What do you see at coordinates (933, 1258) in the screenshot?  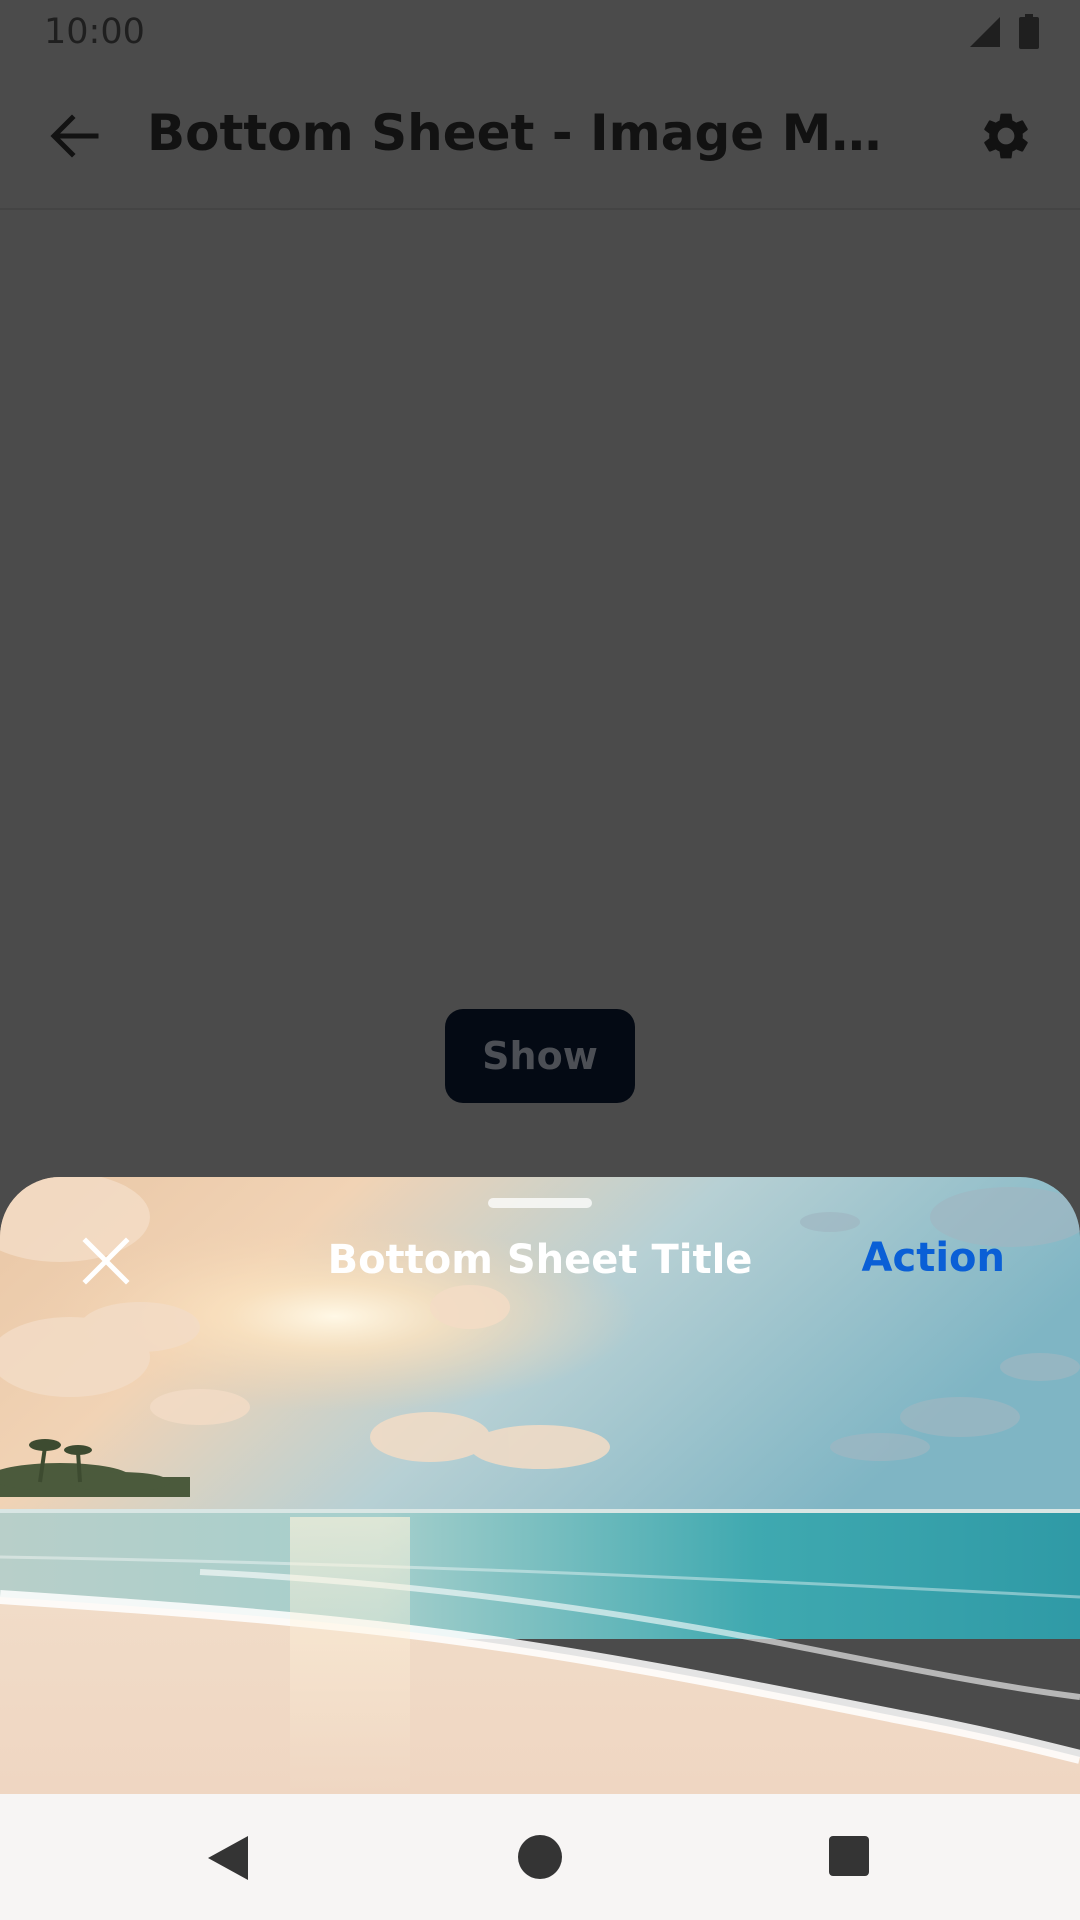 I see `action-button: Action` at bounding box center [933, 1258].